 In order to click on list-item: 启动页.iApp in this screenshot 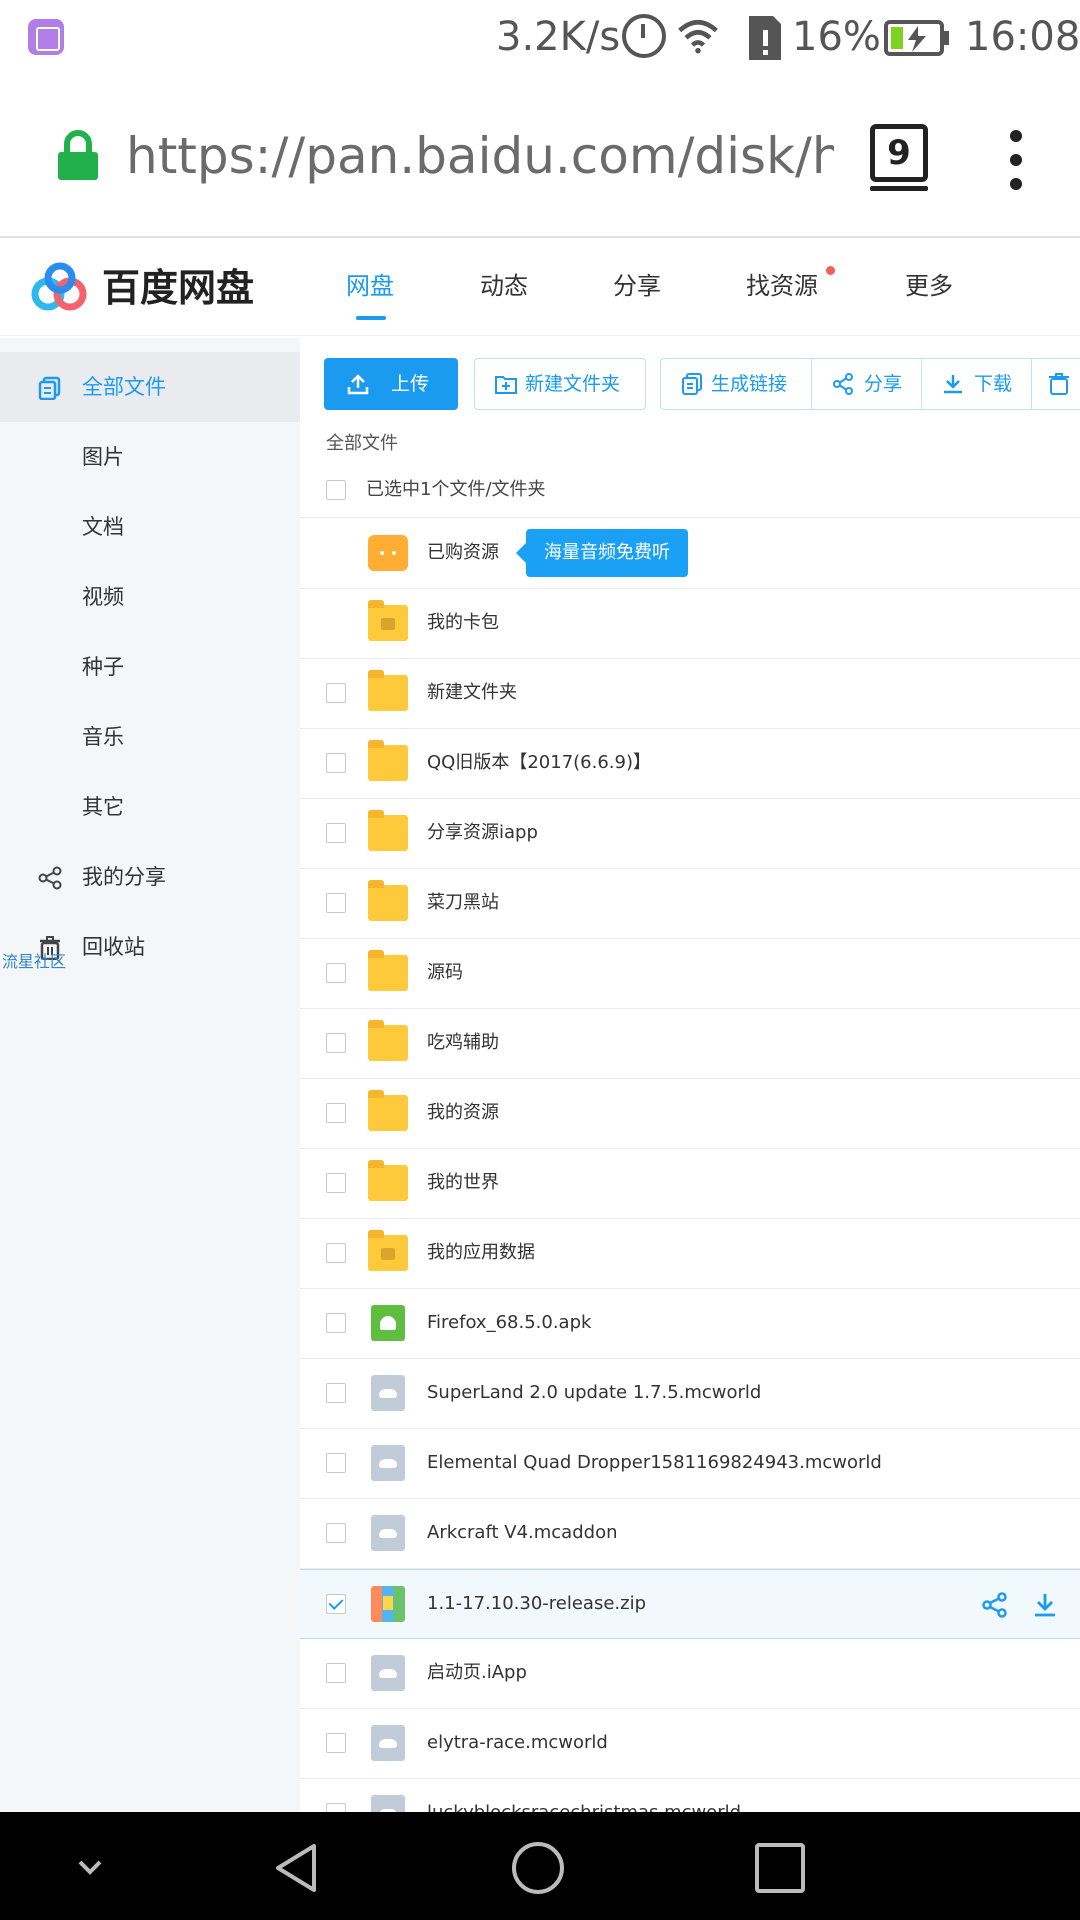, I will do `click(690, 1674)`.